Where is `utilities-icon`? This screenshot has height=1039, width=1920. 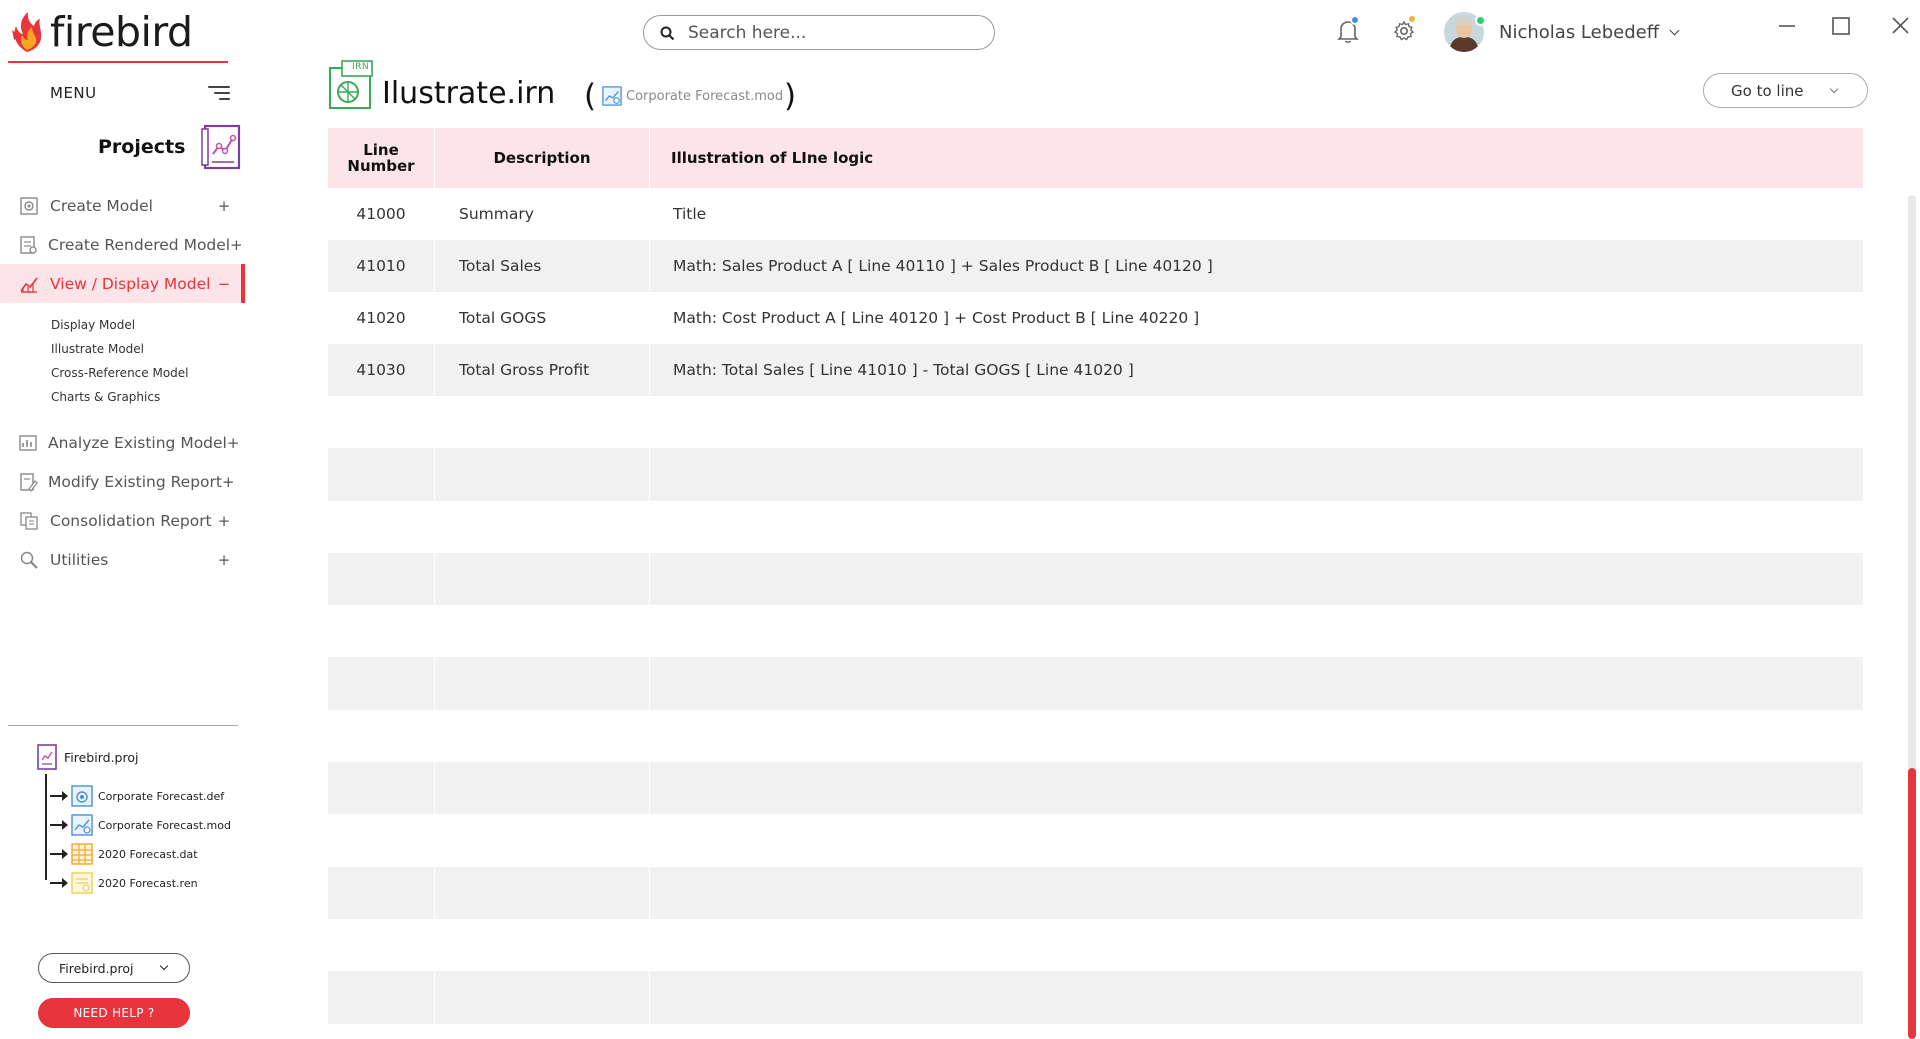 utilities-icon is located at coordinates (29, 560).